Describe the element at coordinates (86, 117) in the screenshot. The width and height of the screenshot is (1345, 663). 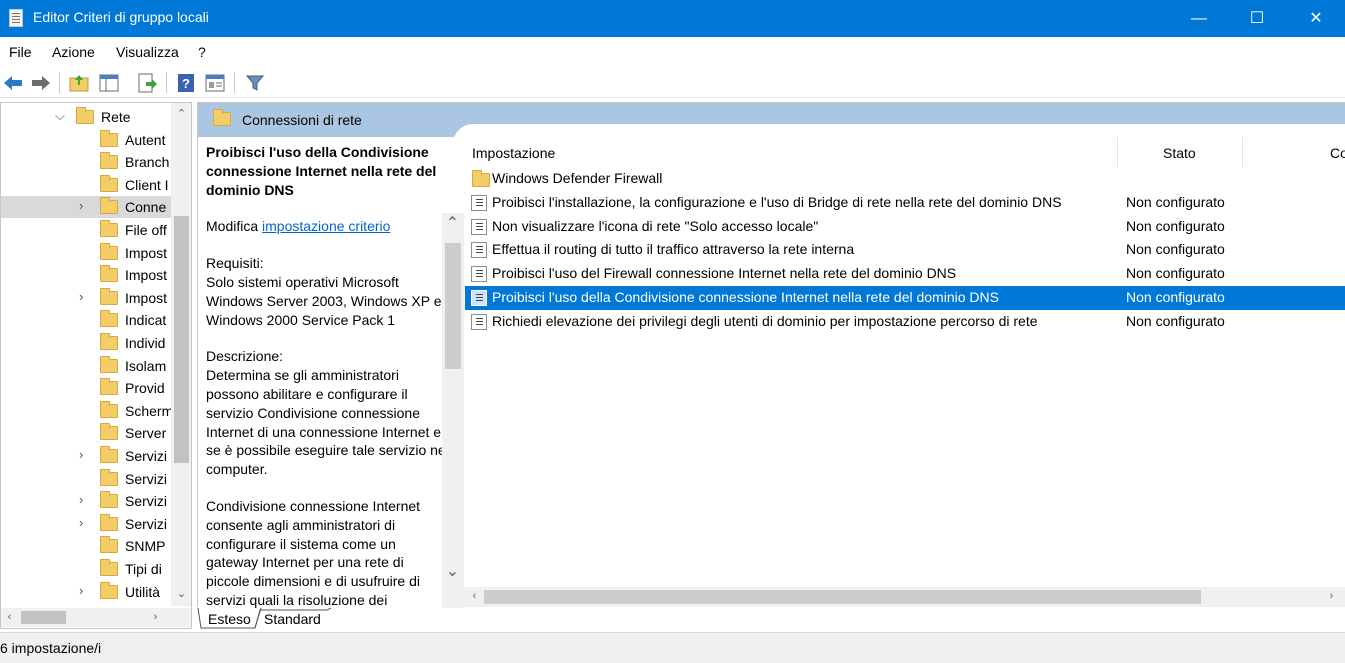
I see `tree-item: ⌵ Rete` at that location.